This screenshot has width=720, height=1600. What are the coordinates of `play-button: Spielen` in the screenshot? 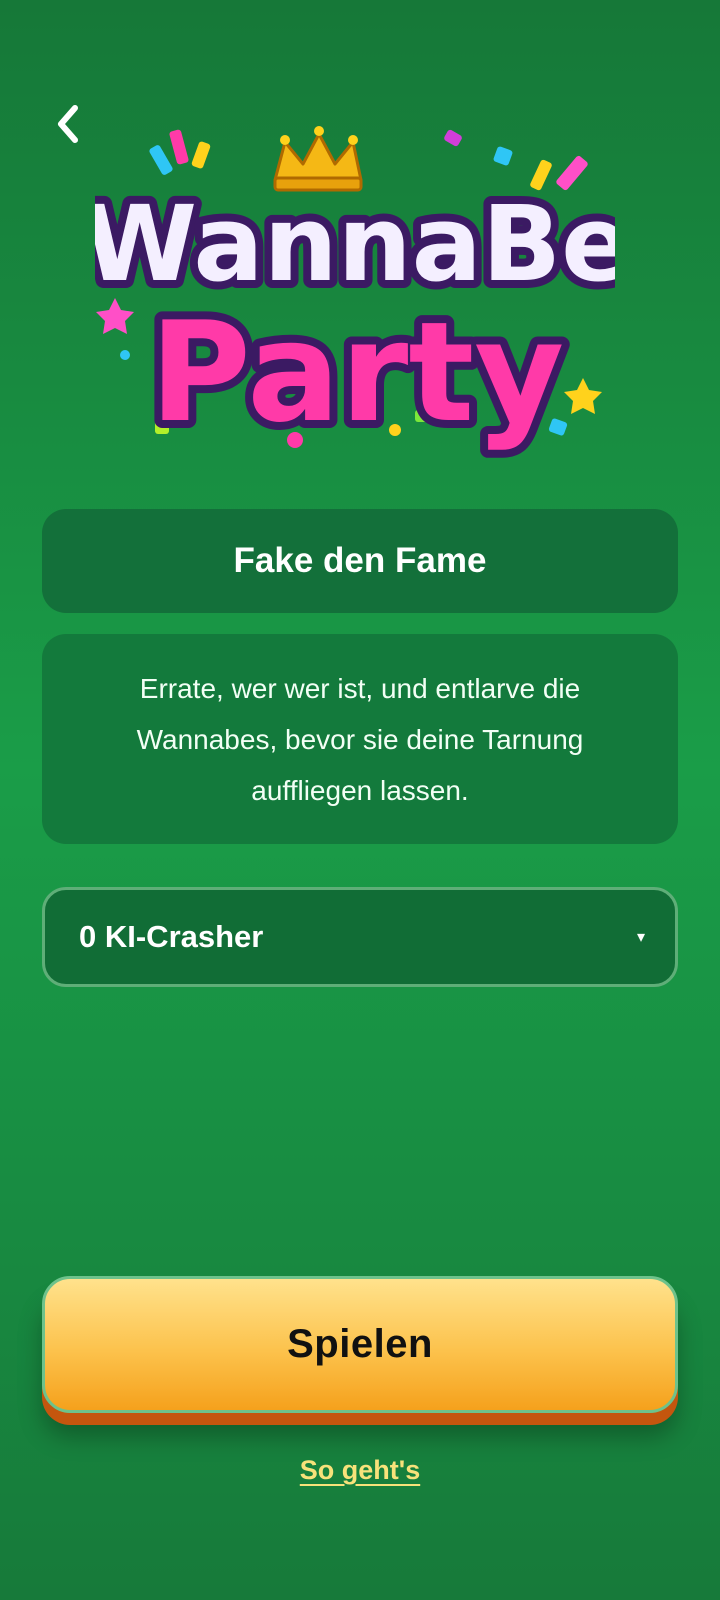 It's located at (360, 1344).